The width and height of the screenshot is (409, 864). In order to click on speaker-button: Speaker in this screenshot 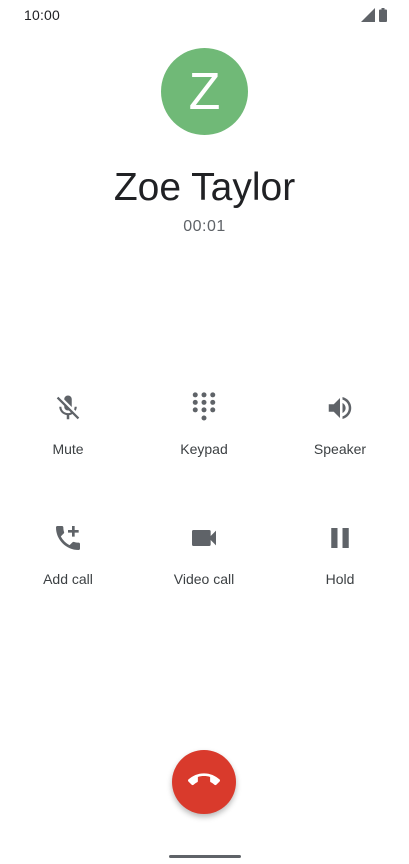, I will do `click(340, 441)`.